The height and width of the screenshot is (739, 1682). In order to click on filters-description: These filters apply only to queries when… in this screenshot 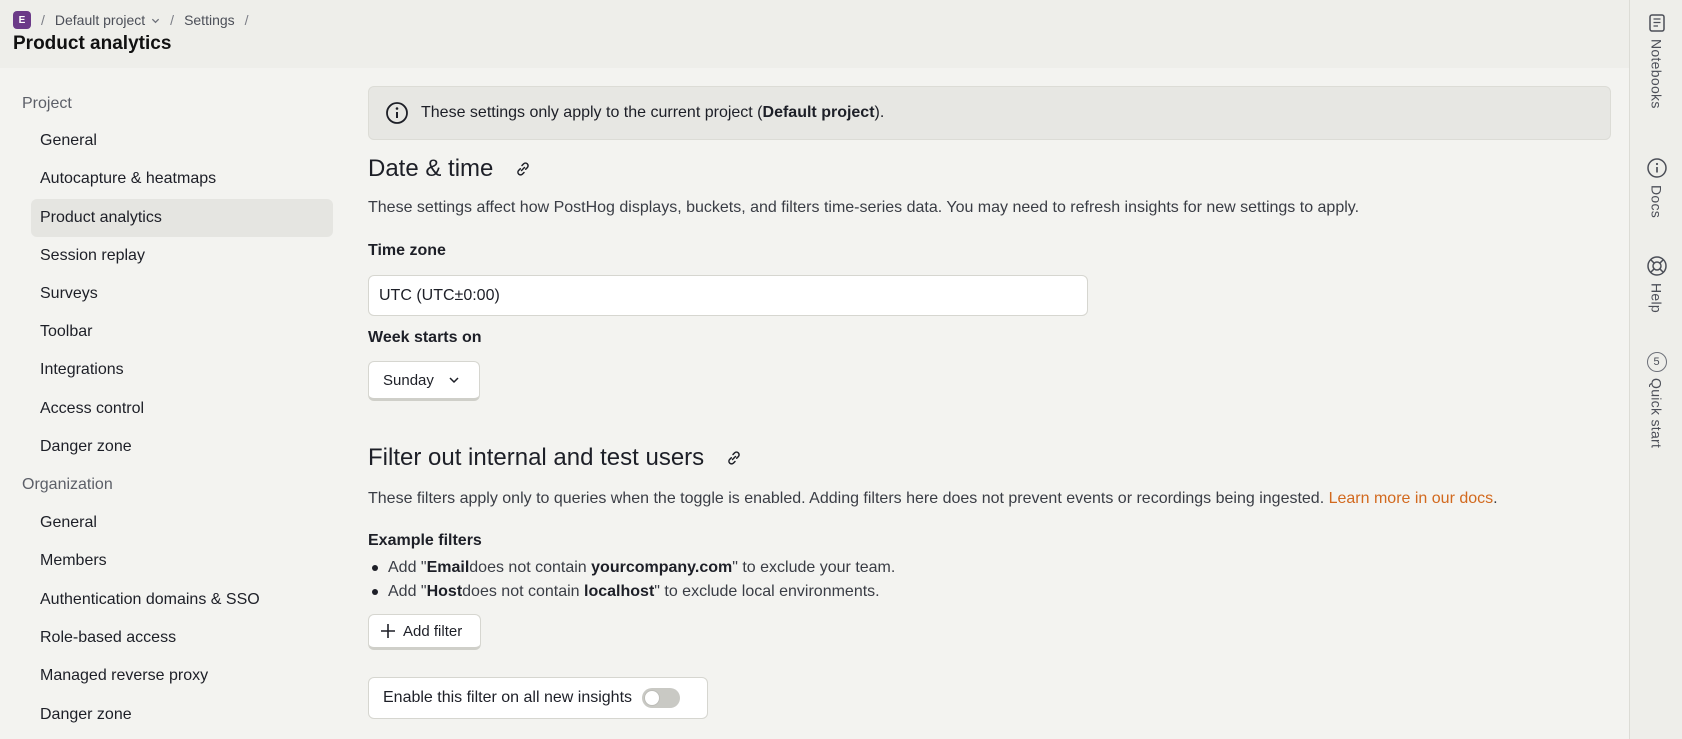, I will do `click(933, 498)`.